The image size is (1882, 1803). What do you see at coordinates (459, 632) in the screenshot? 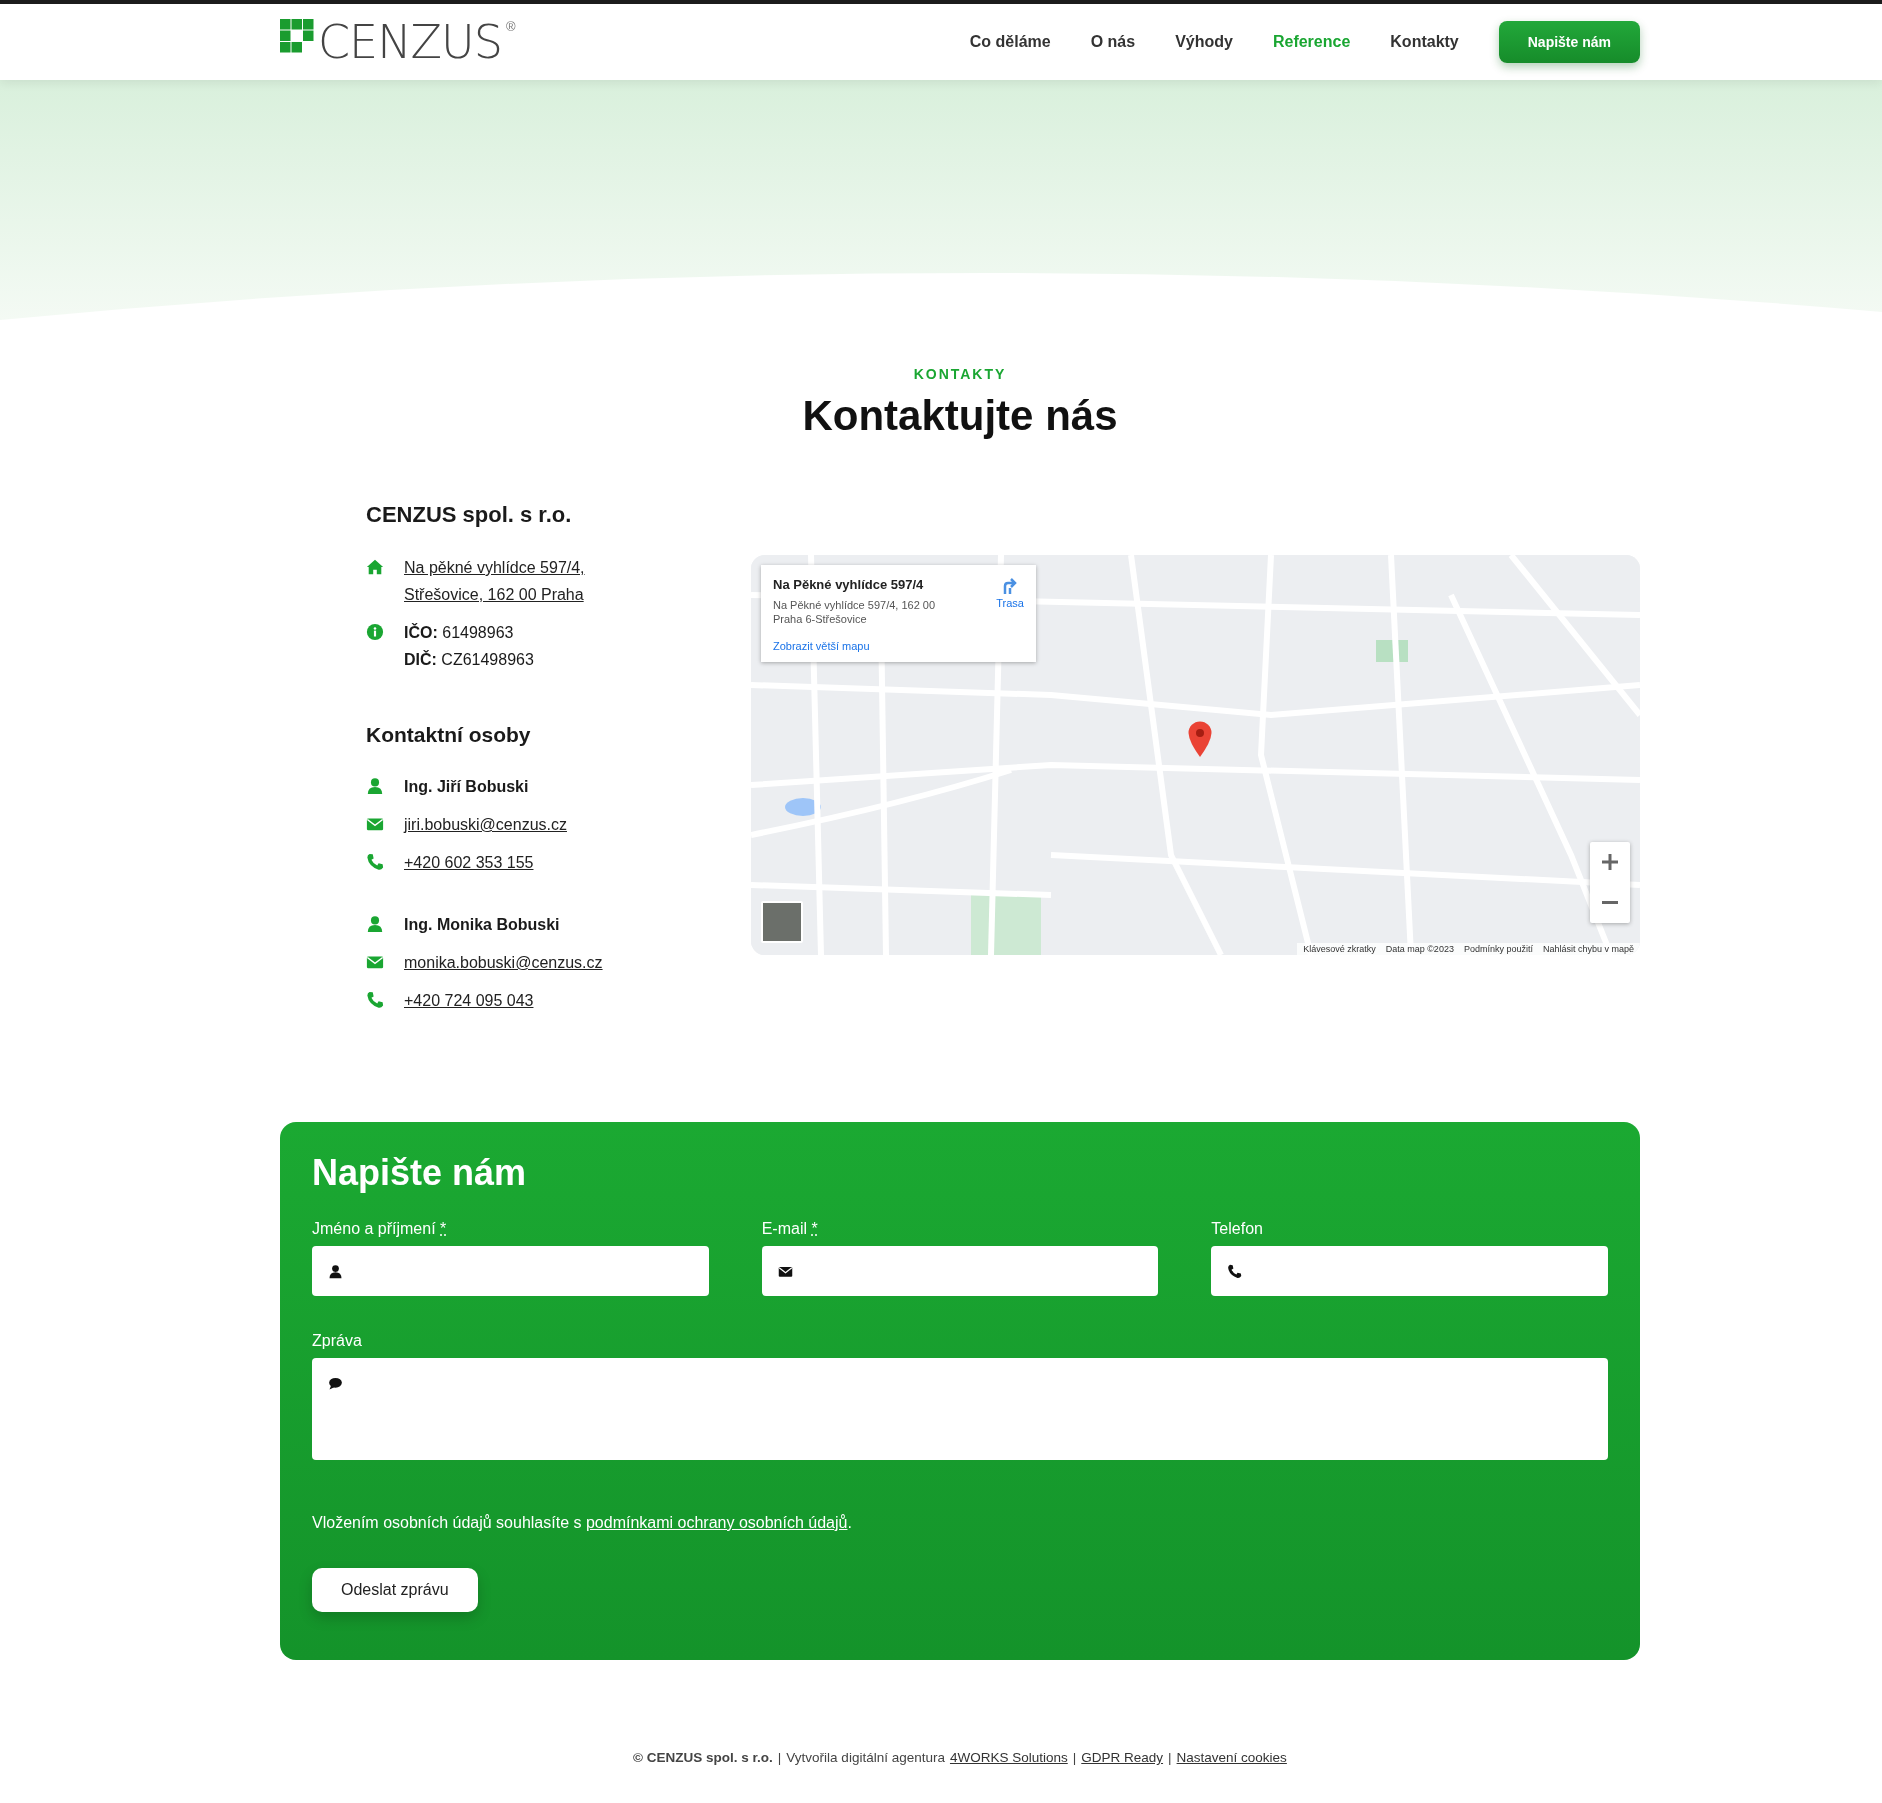
I see `company-id: IČO: 61498963` at bounding box center [459, 632].